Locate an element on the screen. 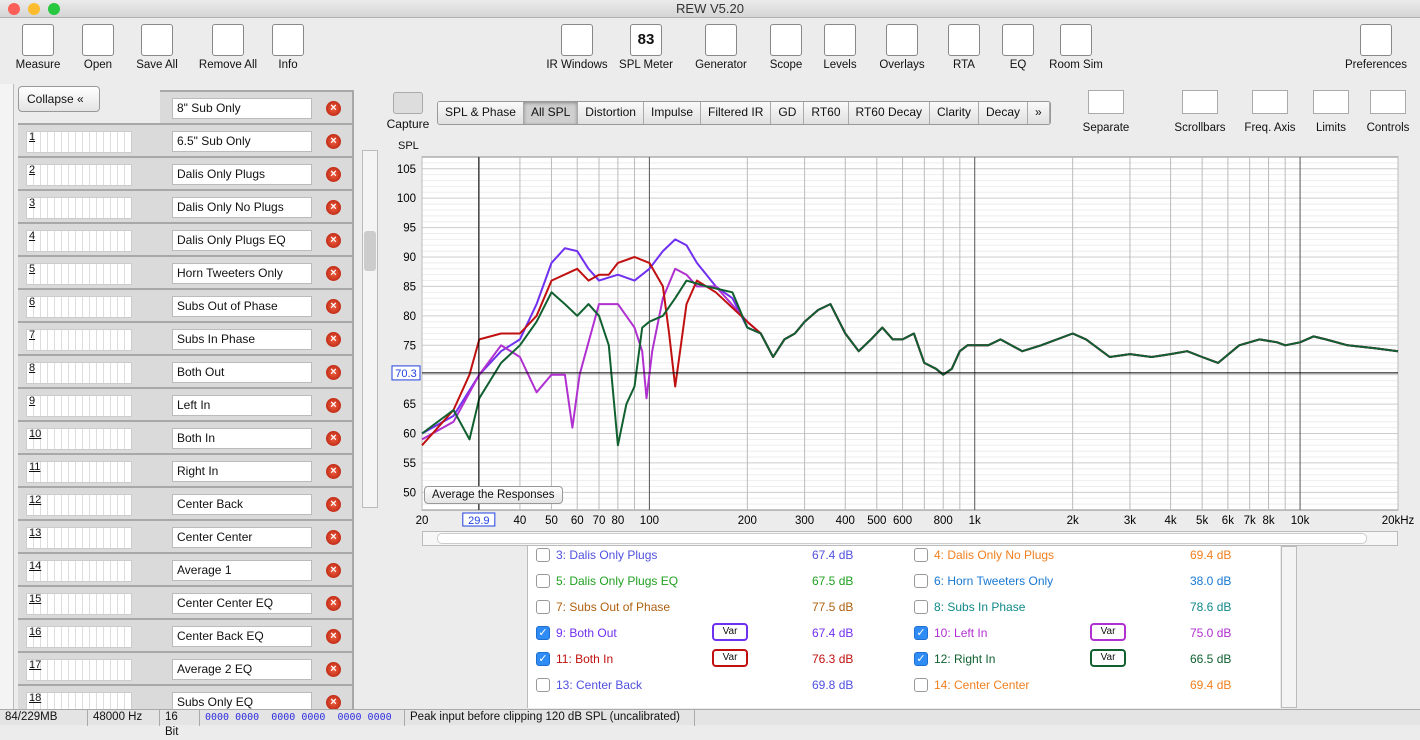  measurement-thumbnail: 9 is located at coordinates (79, 406).